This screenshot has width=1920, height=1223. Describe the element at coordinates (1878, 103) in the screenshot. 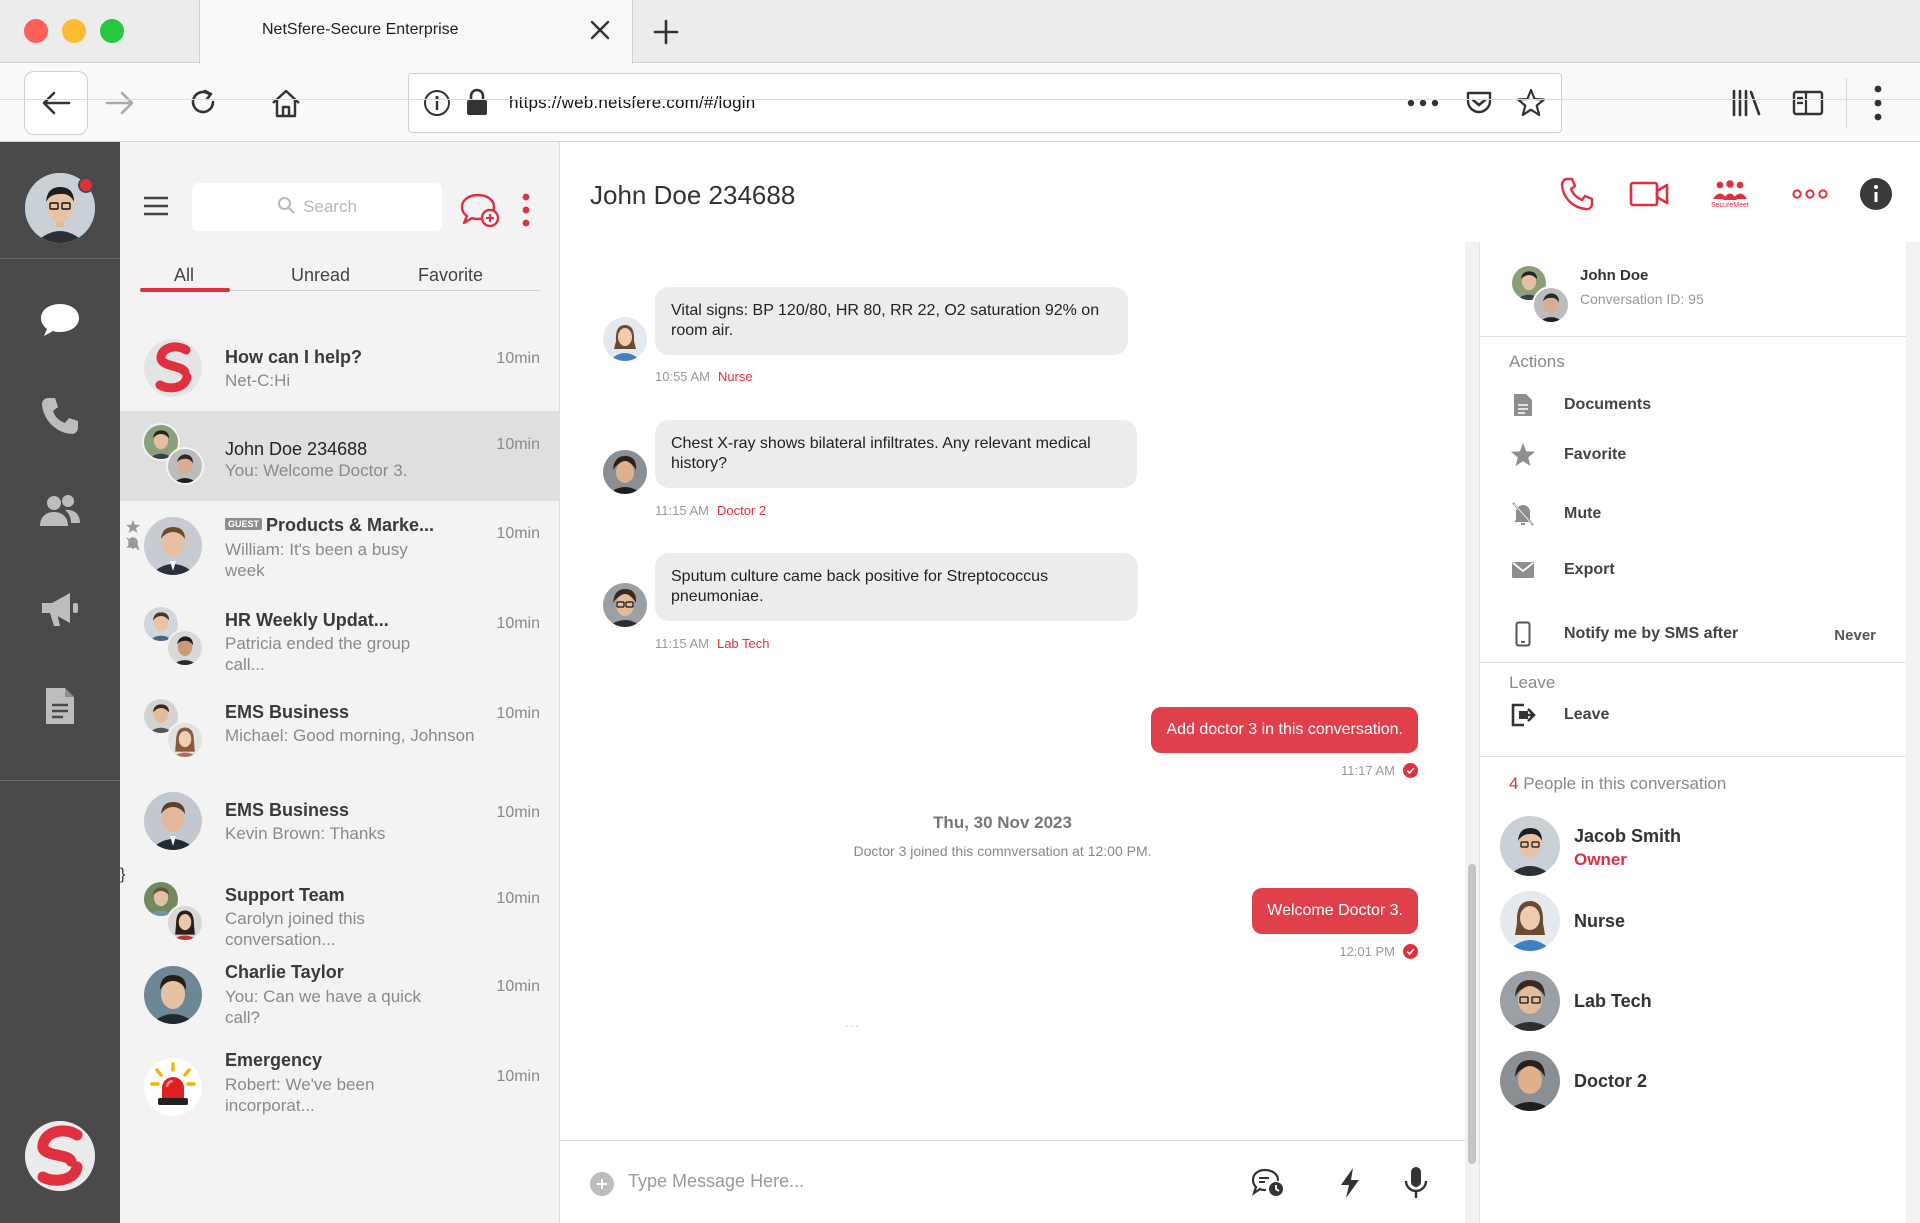

I see `browser-menu-icon` at that location.